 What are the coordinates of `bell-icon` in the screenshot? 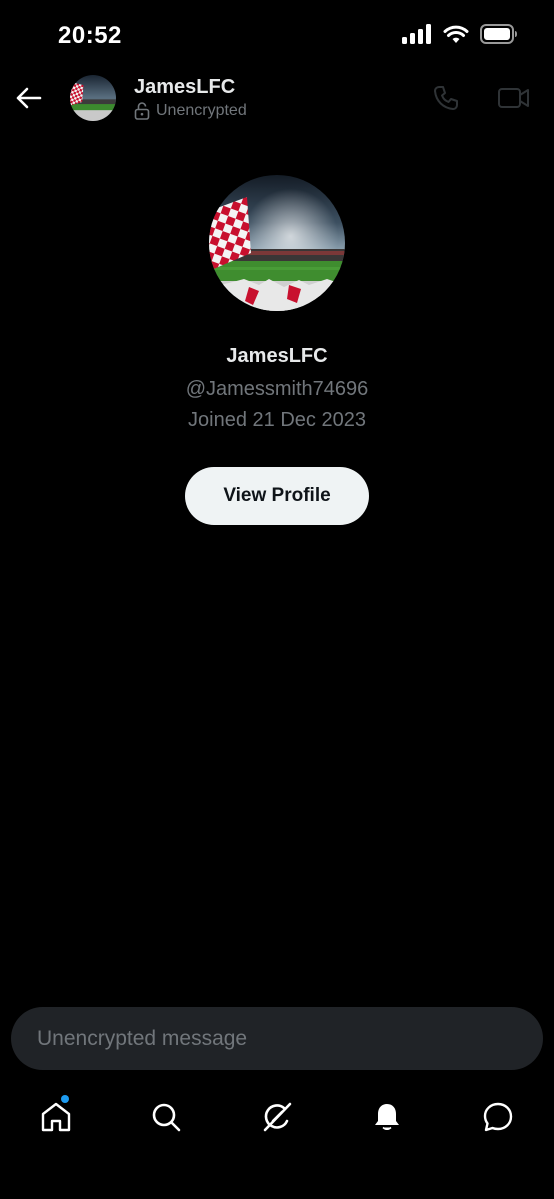 It's located at (387, 1117).